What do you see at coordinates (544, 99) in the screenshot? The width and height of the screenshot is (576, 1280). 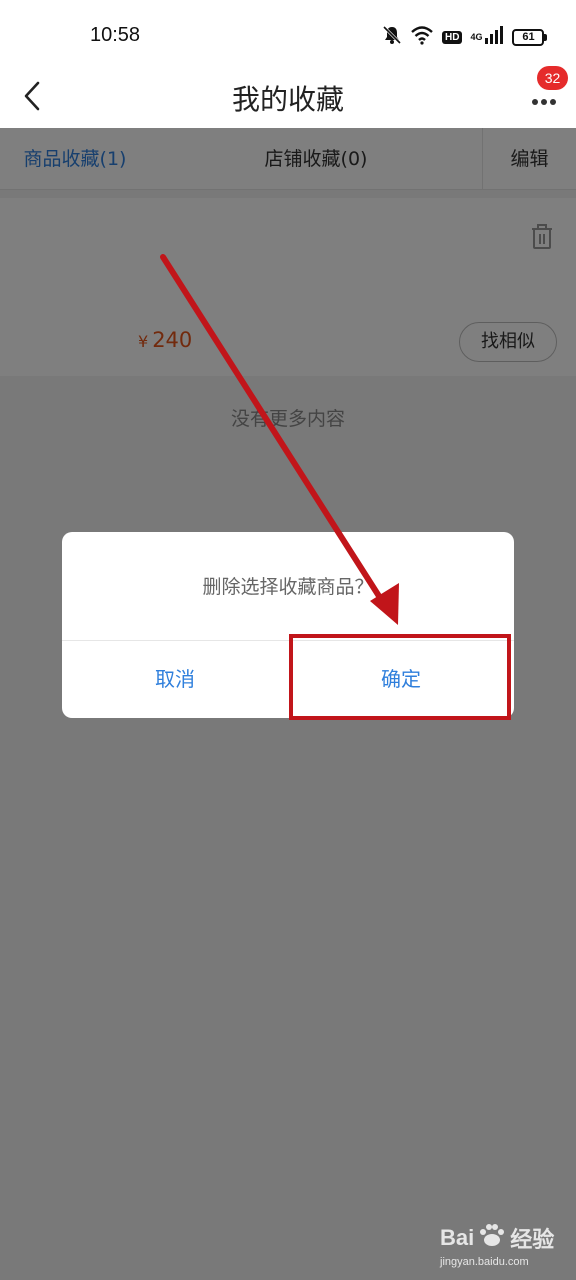 I see `more-dots-icon` at bounding box center [544, 99].